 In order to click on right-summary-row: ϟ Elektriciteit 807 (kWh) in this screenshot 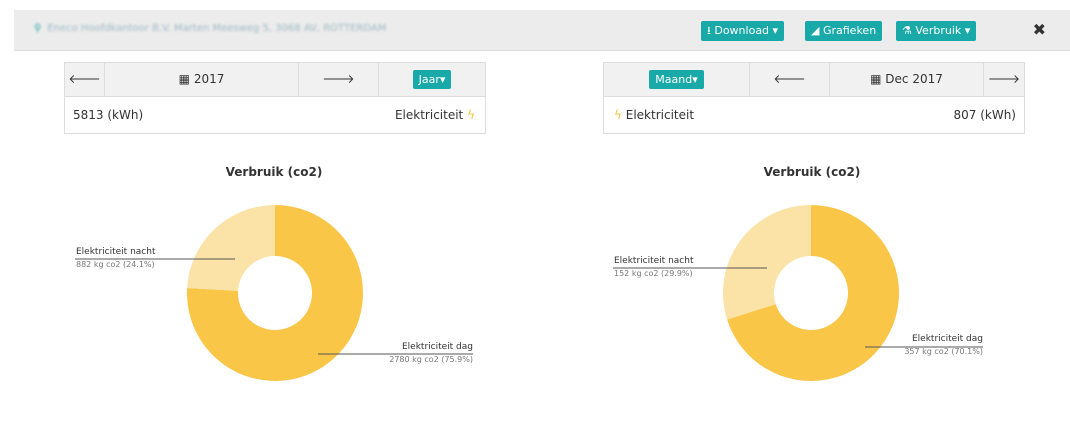, I will do `click(814, 115)`.